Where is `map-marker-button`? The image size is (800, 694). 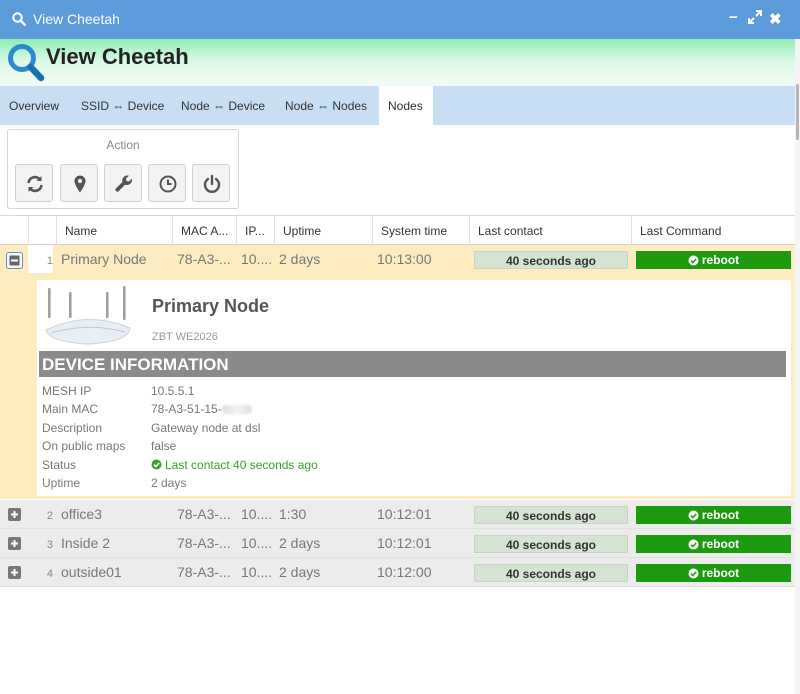
map-marker-button is located at coordinates (79, 183).